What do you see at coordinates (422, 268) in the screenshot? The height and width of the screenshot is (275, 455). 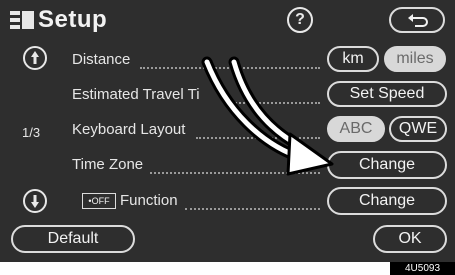 I see `figure-code: 4U5093` at bounding box center [422, 268].